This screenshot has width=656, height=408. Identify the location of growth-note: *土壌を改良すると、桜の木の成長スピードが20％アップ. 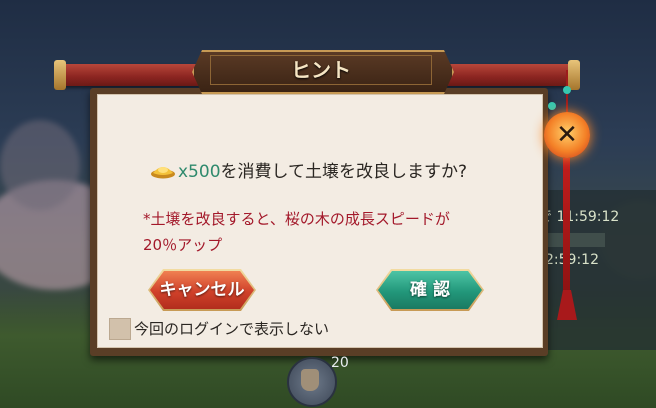
(296, 232).